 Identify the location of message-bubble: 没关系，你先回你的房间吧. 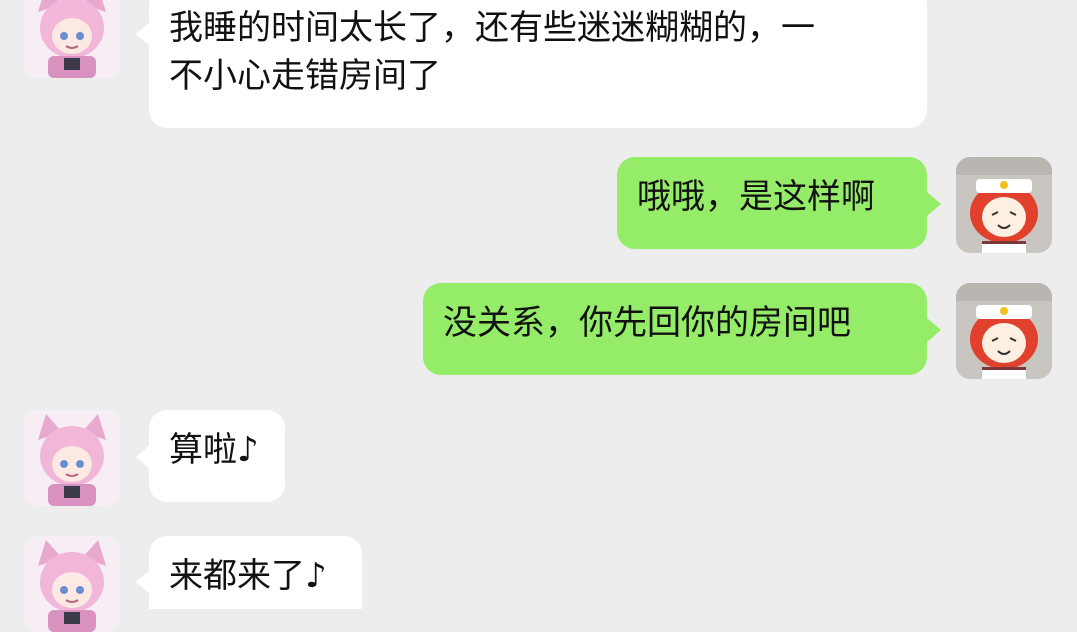
(675, 329).